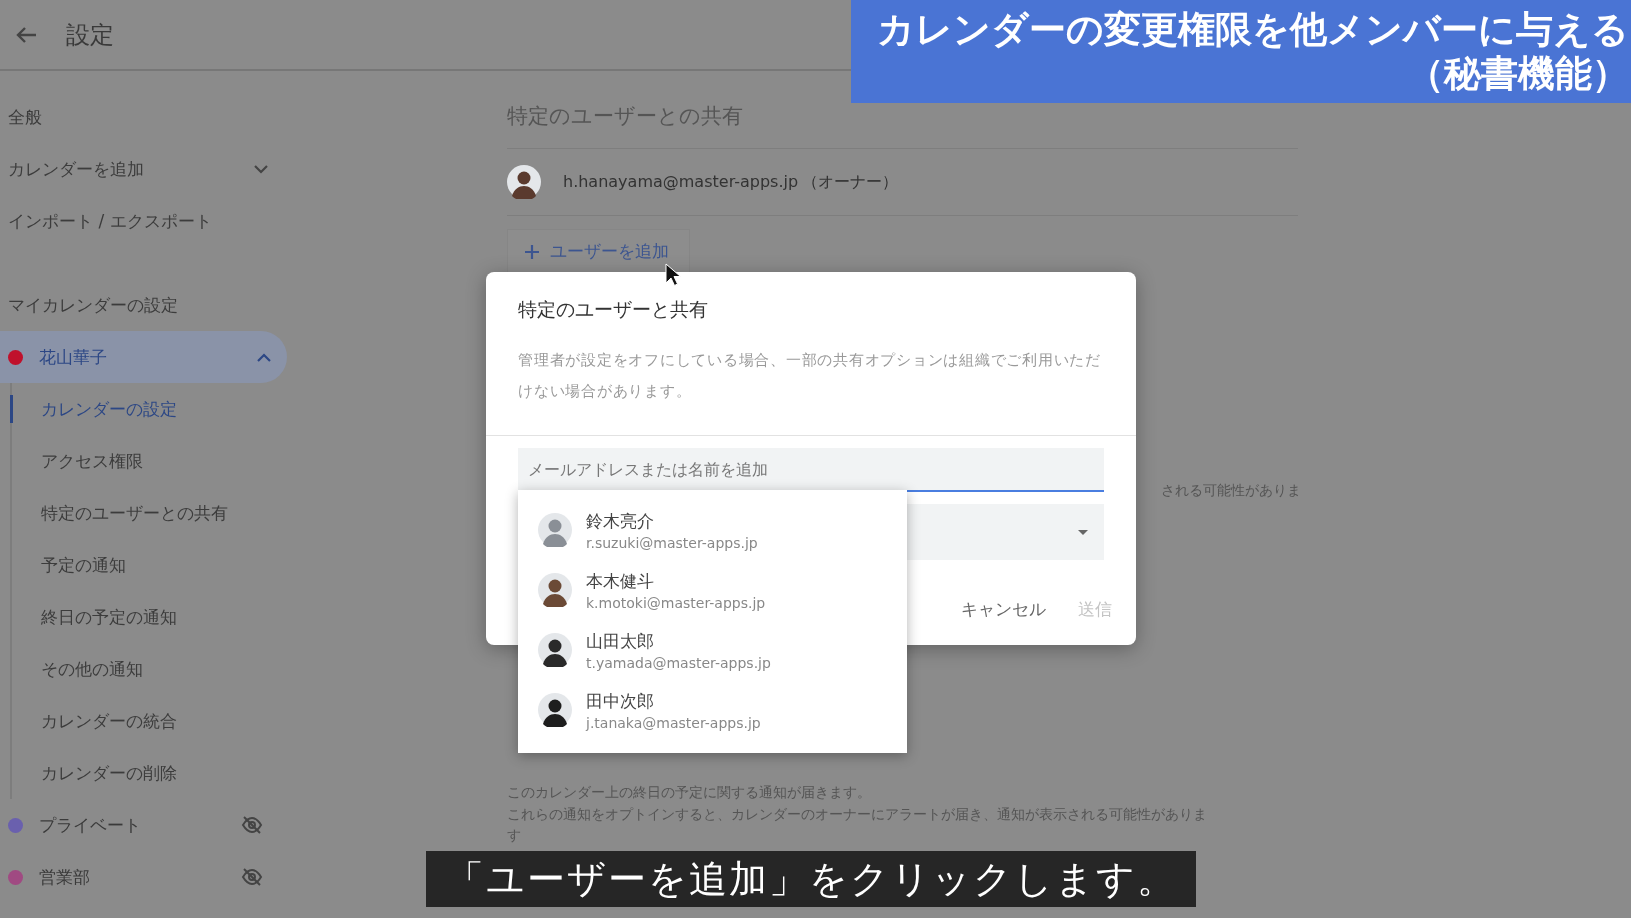 This screenshot has width=1631, height=918. Describe the element at coordinates (109, 617) in the screenshot. I see `sidebar-subitem: 終日の予定の通知` at that location.